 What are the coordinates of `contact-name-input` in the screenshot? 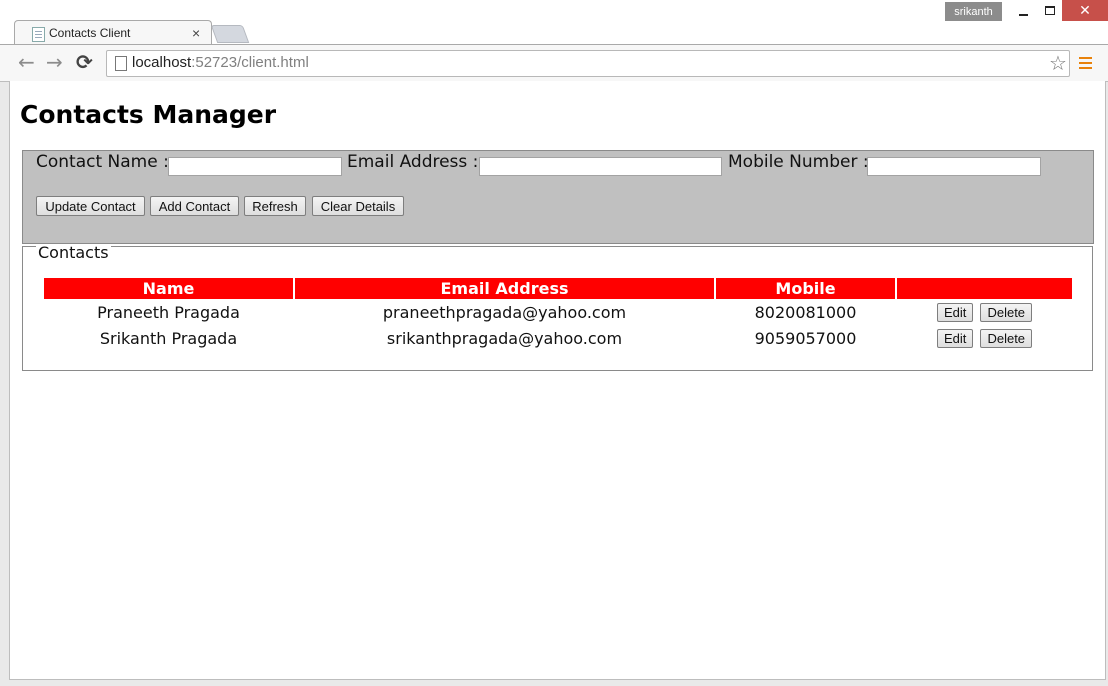 It's located at (255, 166).